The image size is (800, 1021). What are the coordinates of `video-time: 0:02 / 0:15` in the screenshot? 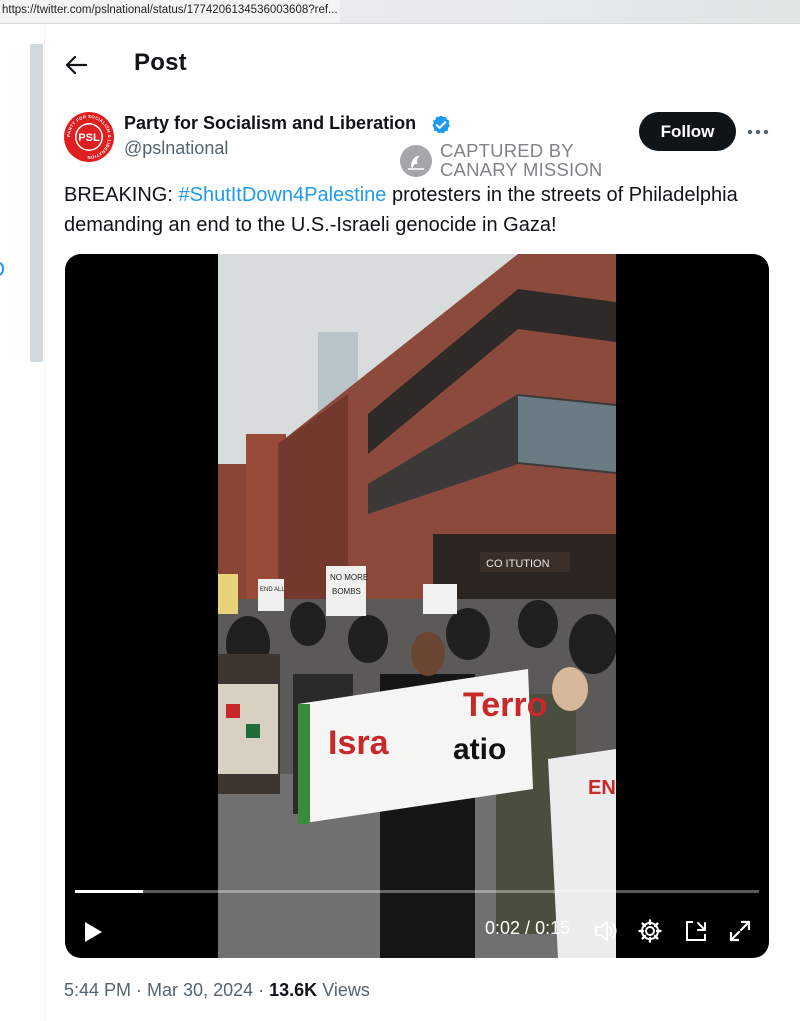 It's located at (527, 928).